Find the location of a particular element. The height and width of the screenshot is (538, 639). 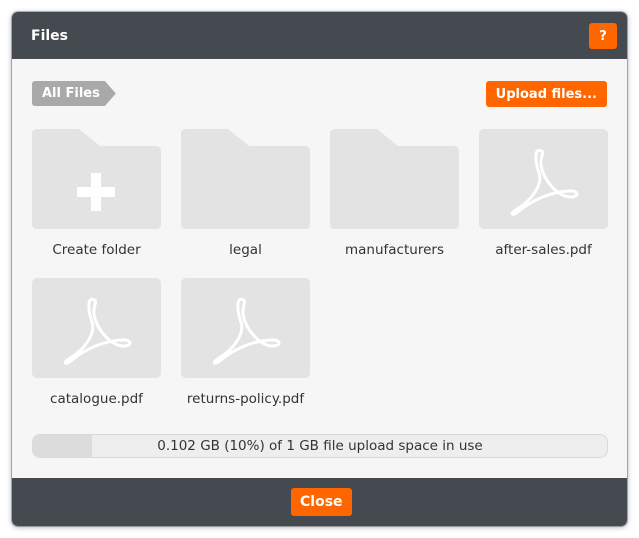

dialog-footer: Close is located at coordinates (319, 502).